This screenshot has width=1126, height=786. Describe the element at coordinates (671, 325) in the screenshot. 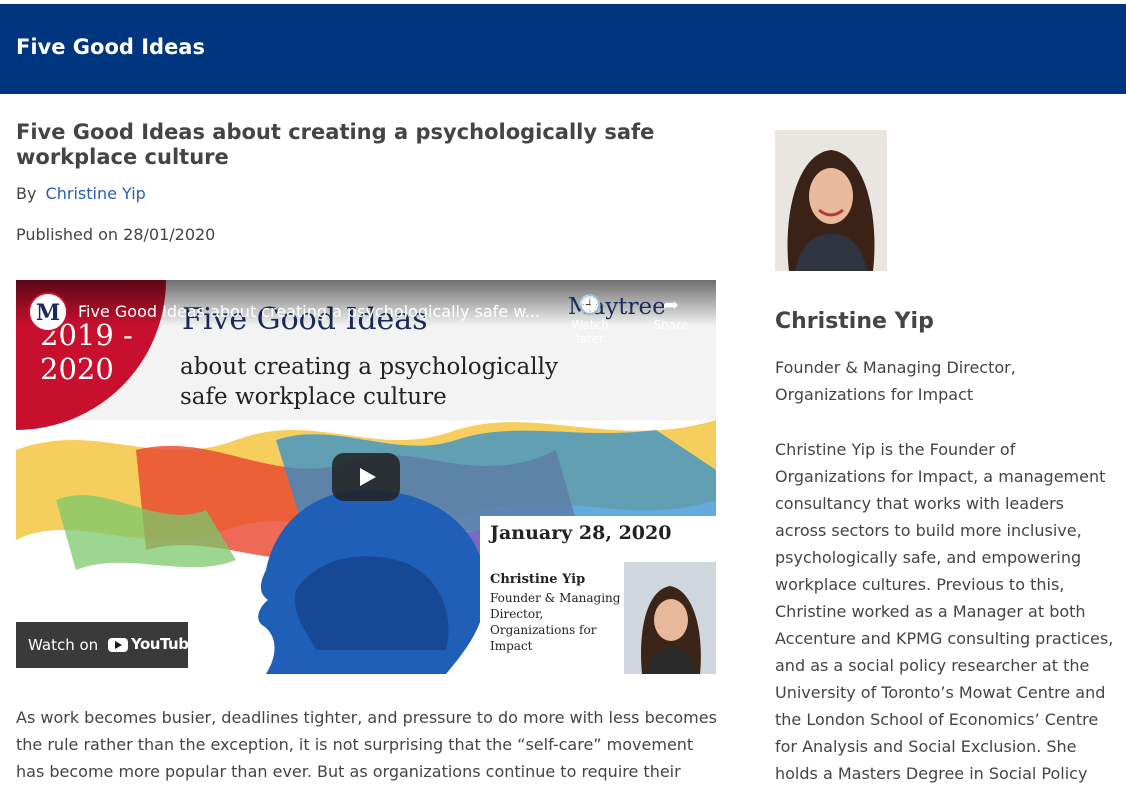

I see `share-label: Share` at that location.